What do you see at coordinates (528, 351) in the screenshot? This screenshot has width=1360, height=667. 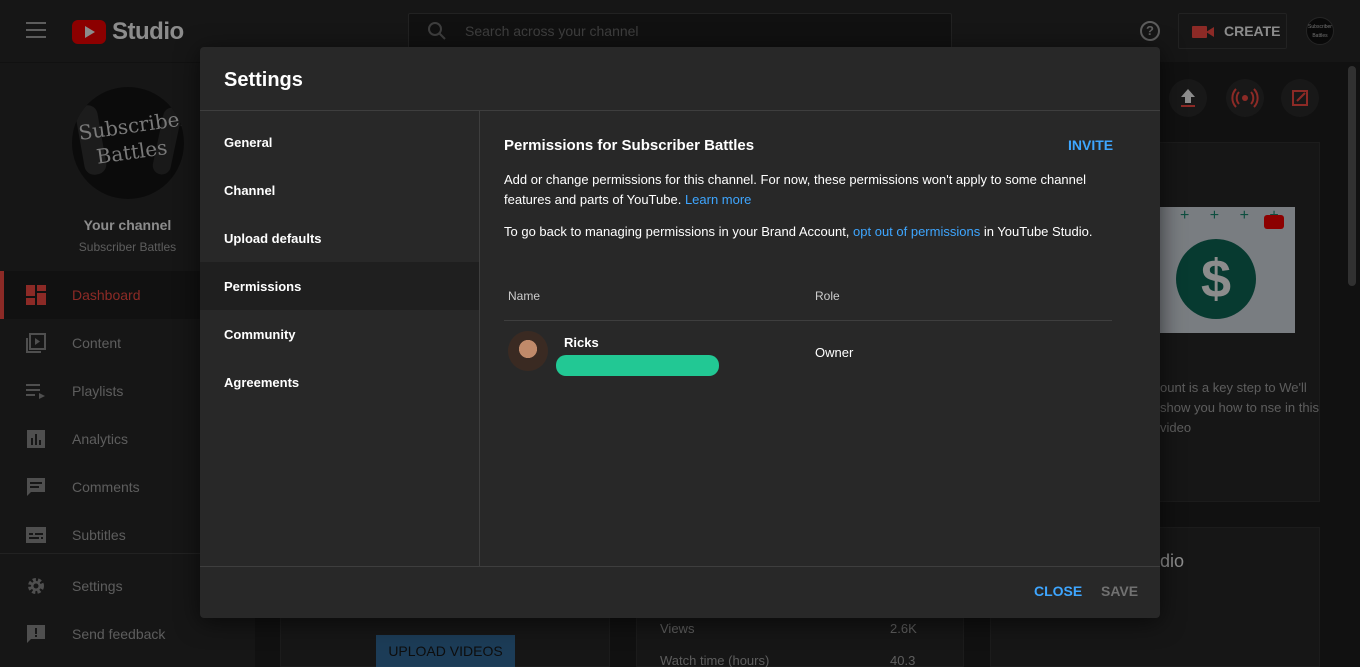 I see `avatar` at bounding box center [528, 351].